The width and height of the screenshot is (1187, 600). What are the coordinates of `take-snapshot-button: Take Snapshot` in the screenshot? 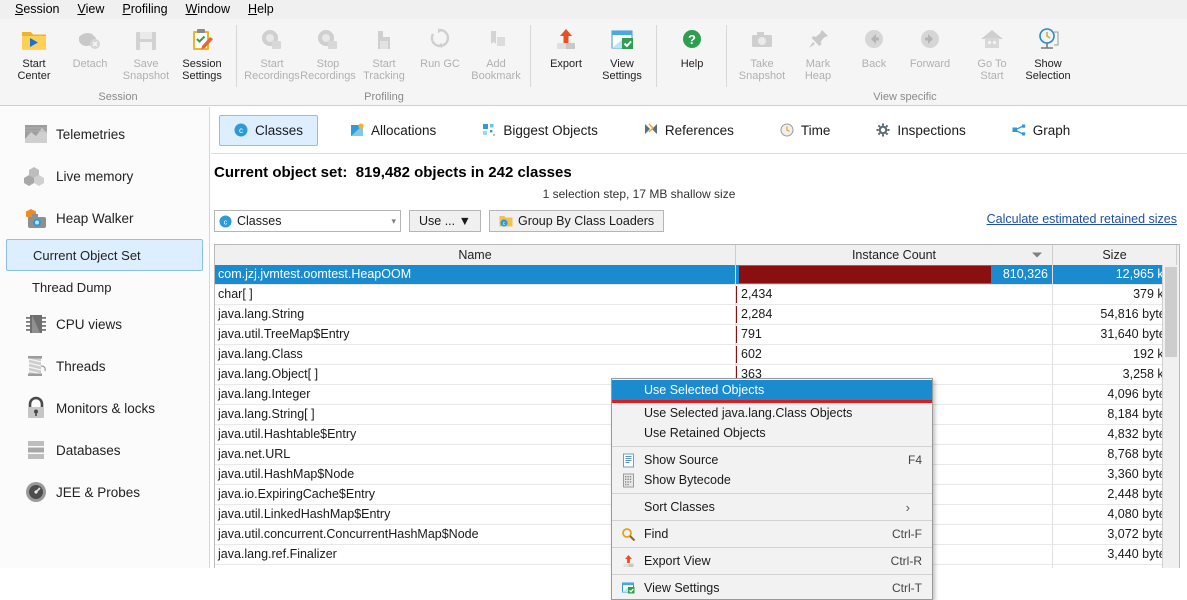 It's located at (762, 52).